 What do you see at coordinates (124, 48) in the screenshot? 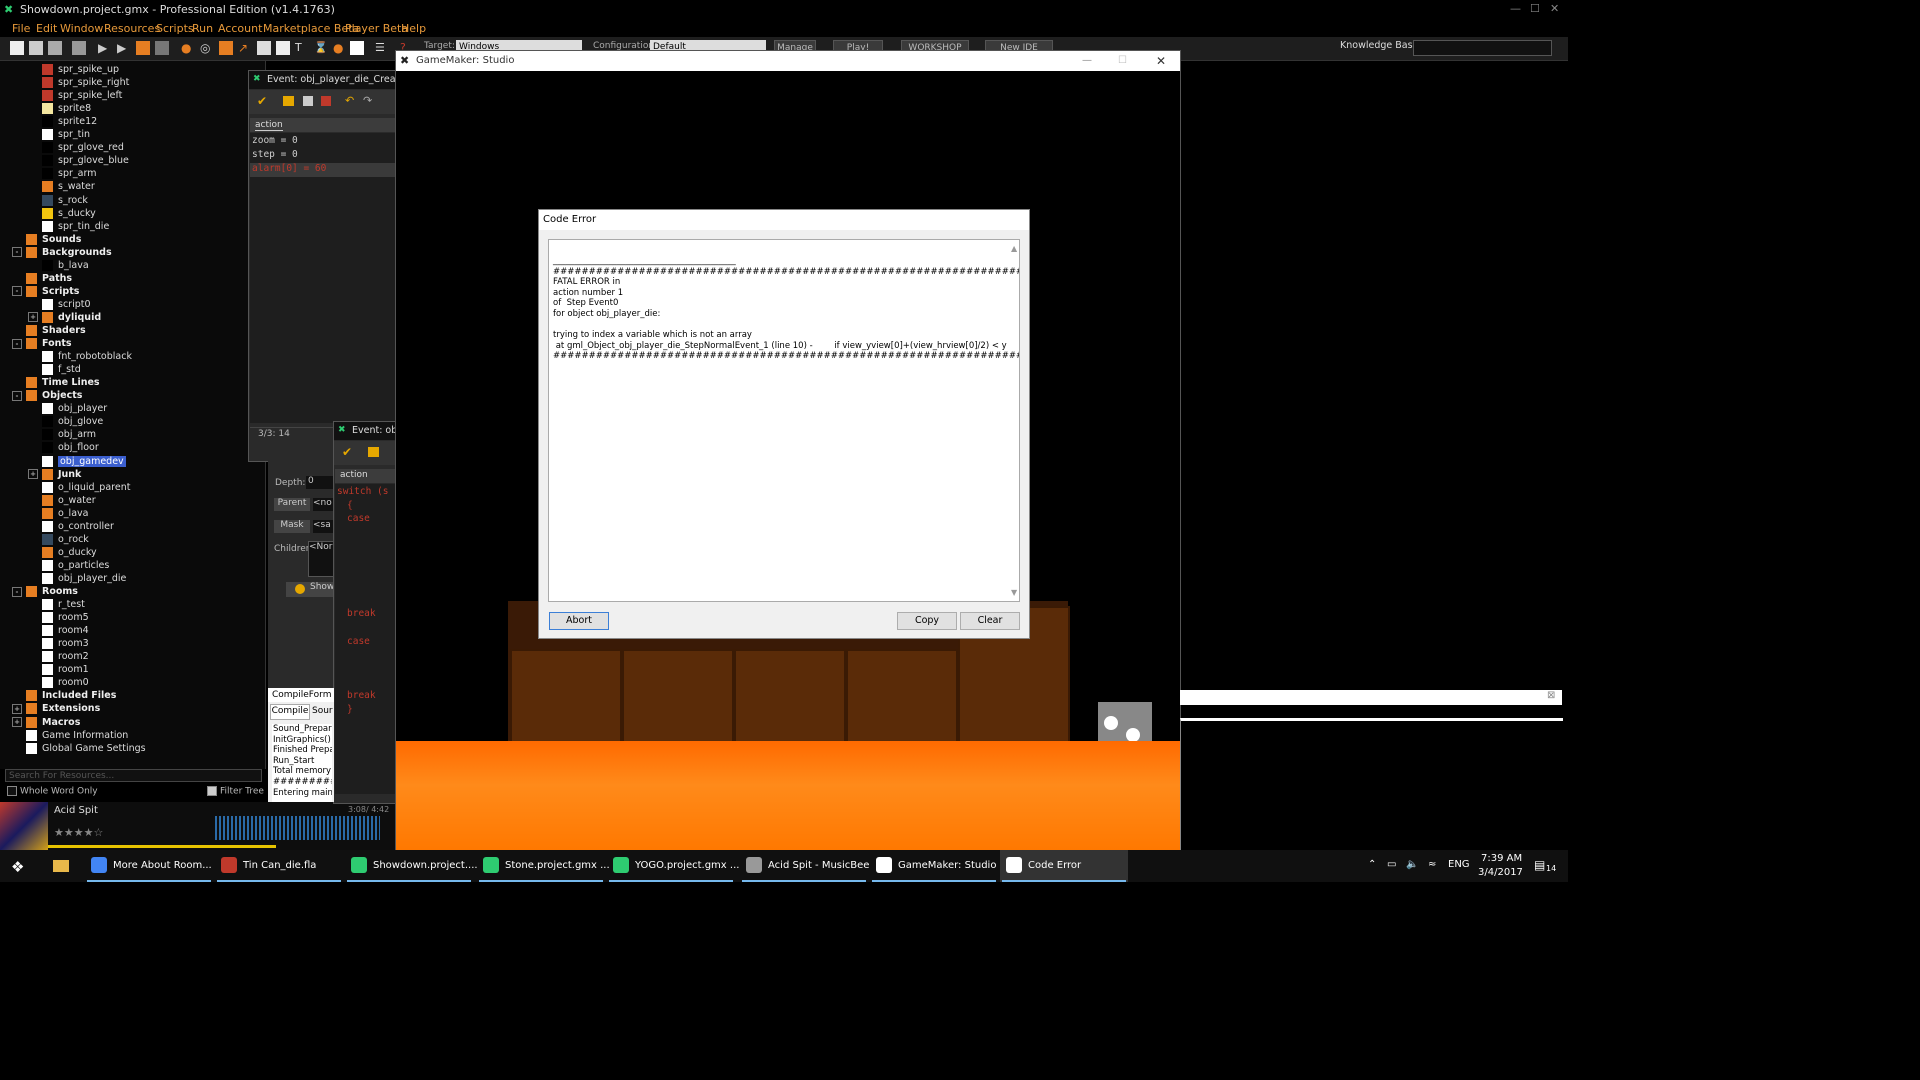
I see `debug-icon: ▶` at bounding box center [124, 48].